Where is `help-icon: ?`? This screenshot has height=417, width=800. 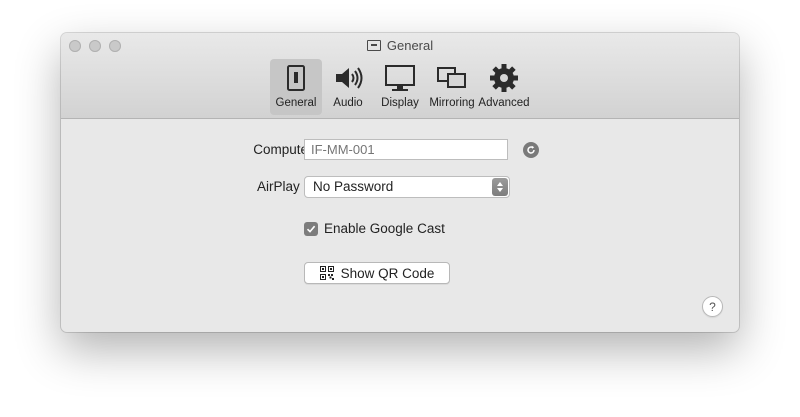
help-icon: ? is located at coordinates (712, 306).